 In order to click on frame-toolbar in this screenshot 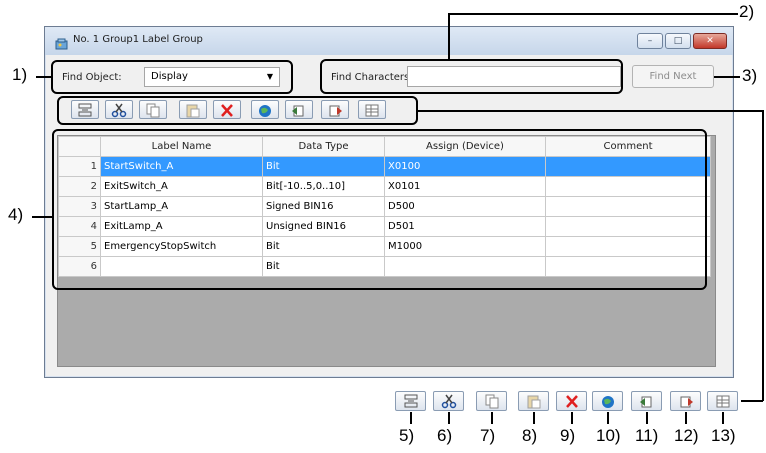, I will do `click(237, 110)`.